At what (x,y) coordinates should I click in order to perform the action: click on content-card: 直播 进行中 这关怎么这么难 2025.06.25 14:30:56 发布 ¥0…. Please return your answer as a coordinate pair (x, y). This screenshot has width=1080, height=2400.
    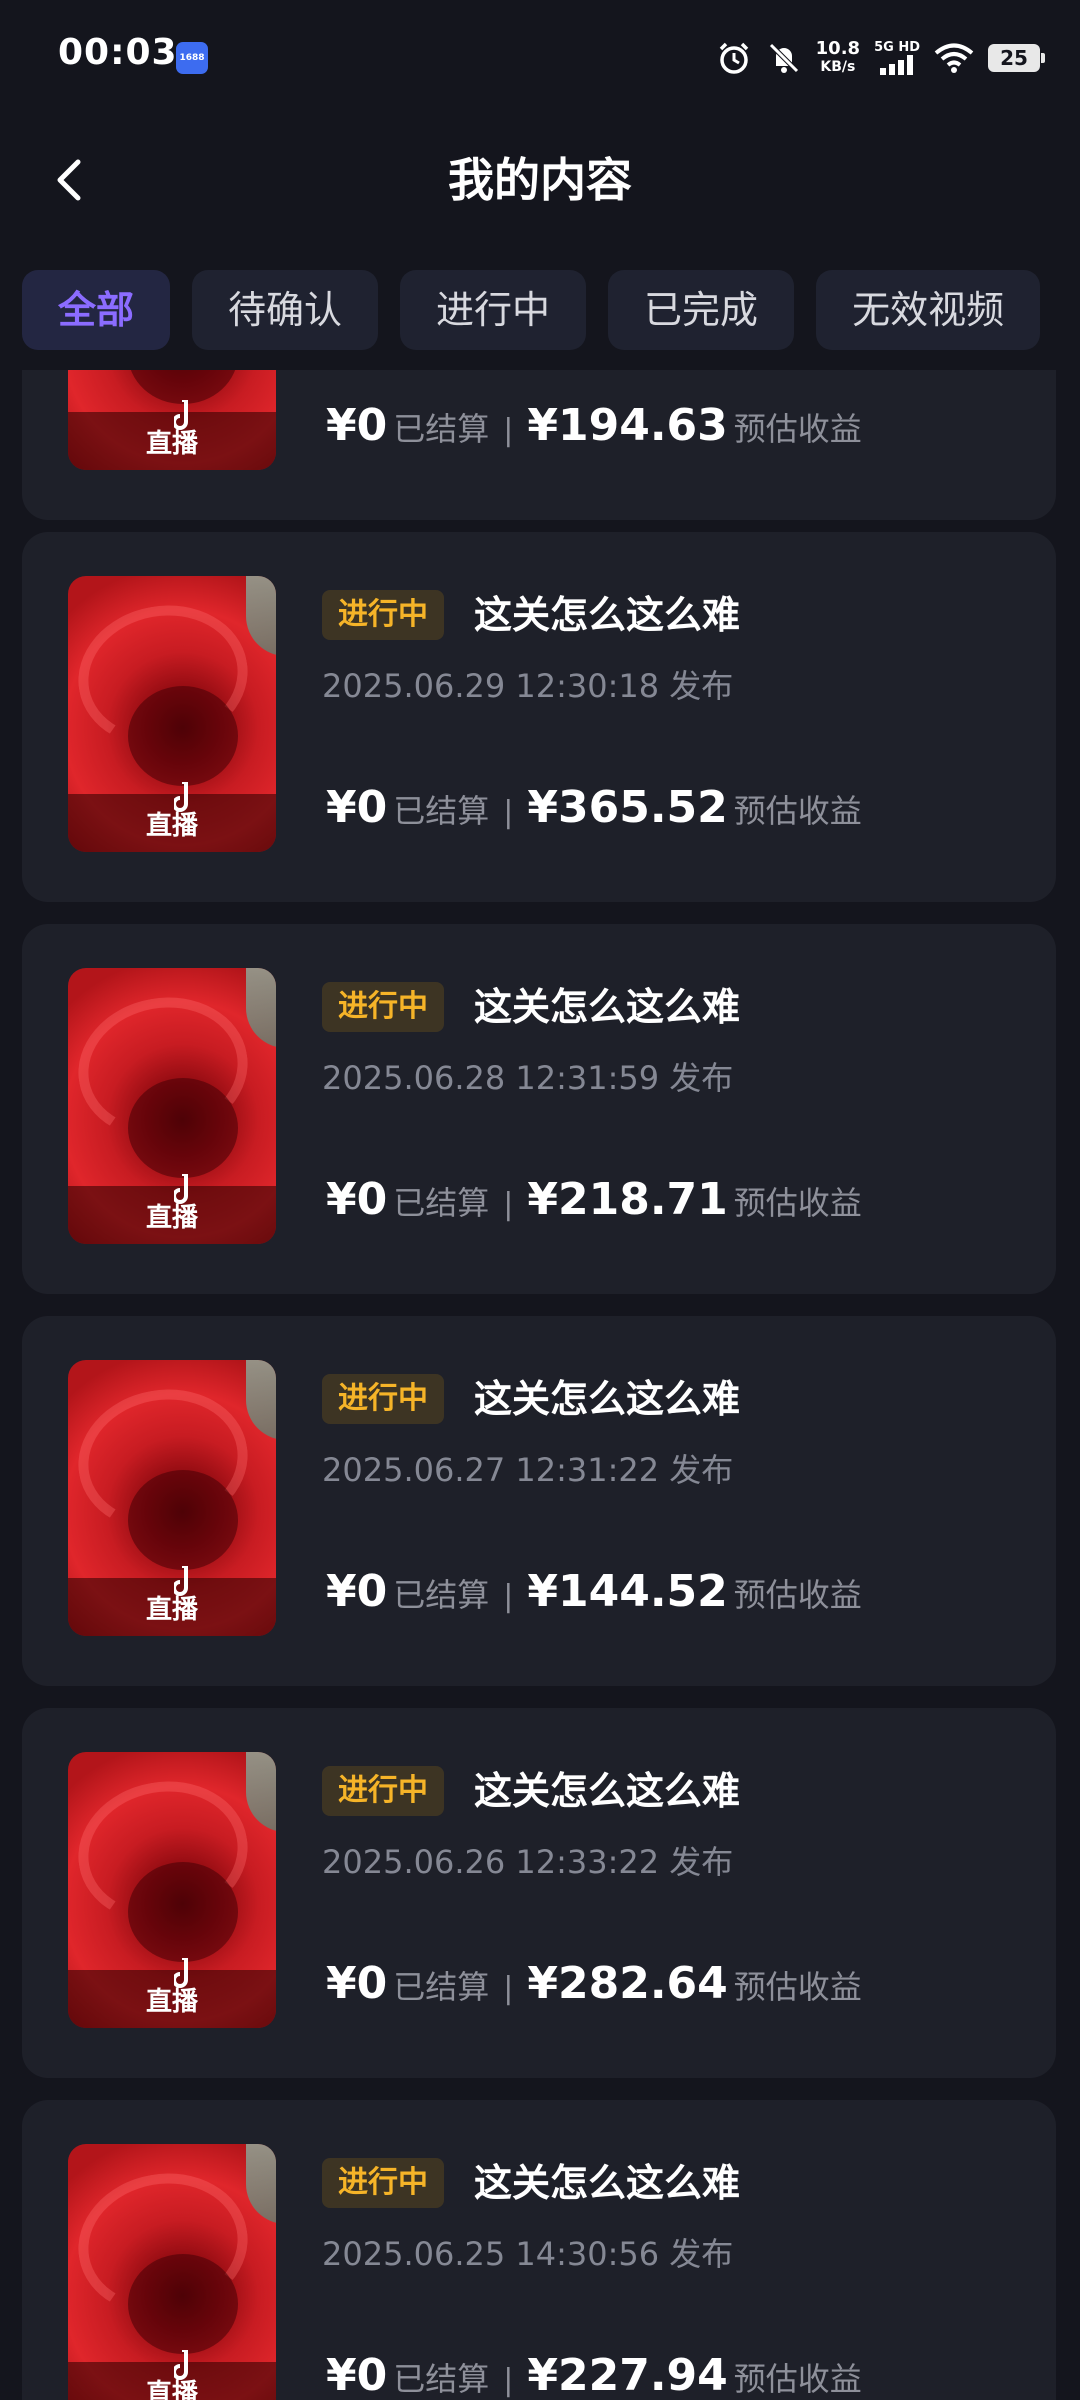
    Looking at the image, I should click on (539, 2250).